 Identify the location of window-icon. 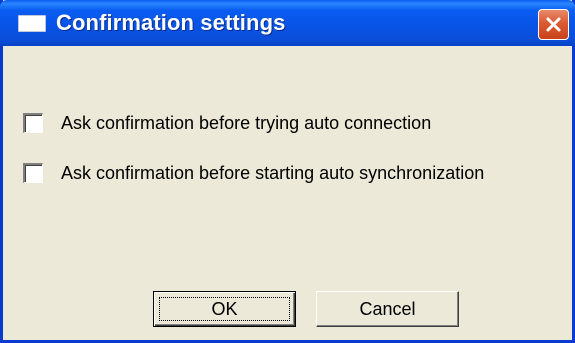
(32, 23).